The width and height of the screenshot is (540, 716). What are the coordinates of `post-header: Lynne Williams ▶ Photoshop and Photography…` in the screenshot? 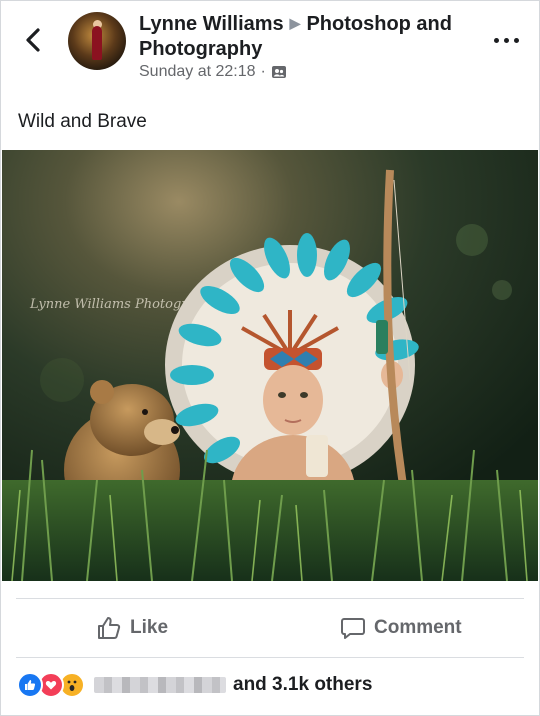 It's located at (270, 50).